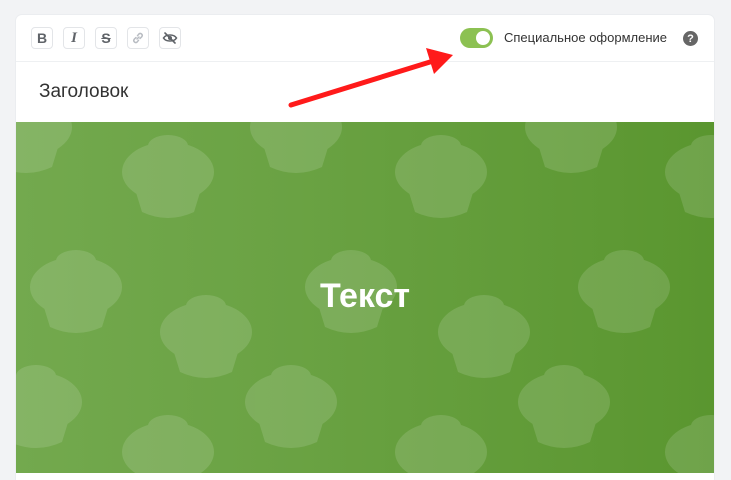 The height and width of the screenshot is (480, 731). I want to click on hide-eye-icon, so click(170, 38).